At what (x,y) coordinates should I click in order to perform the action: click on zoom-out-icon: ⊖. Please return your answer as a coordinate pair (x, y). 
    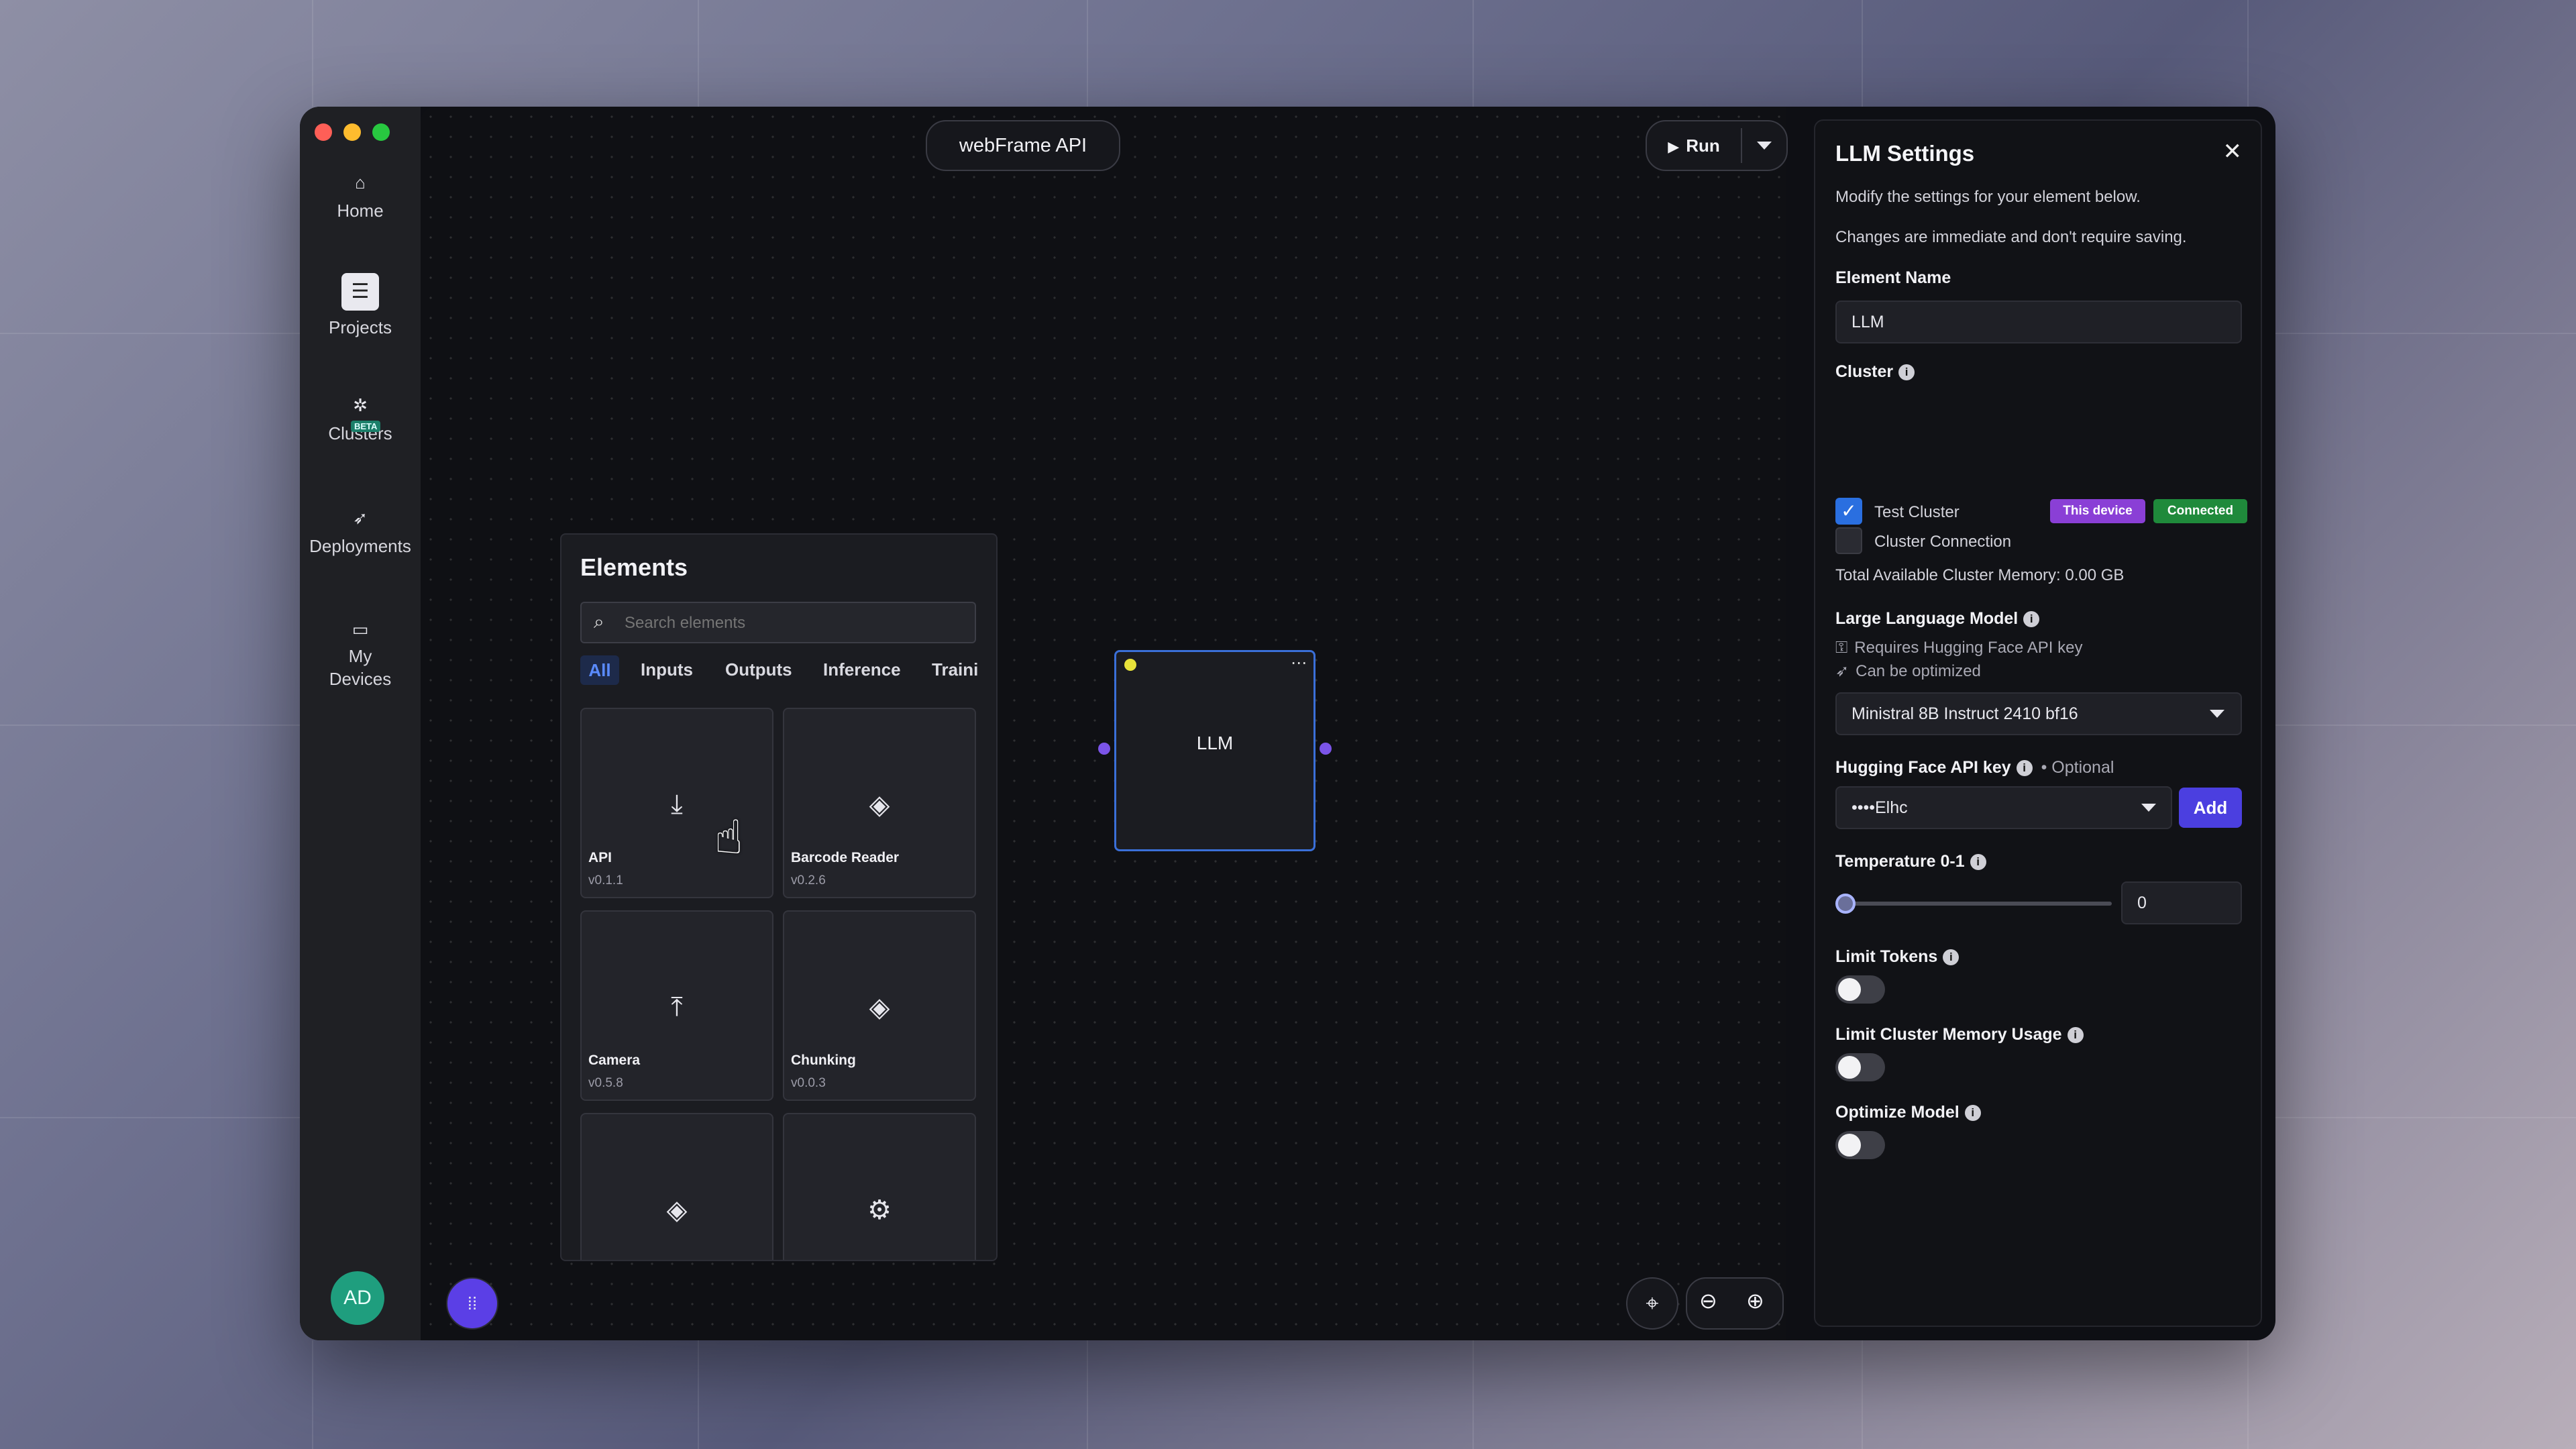
    Looking at the image, I should click on (1708, 1300).